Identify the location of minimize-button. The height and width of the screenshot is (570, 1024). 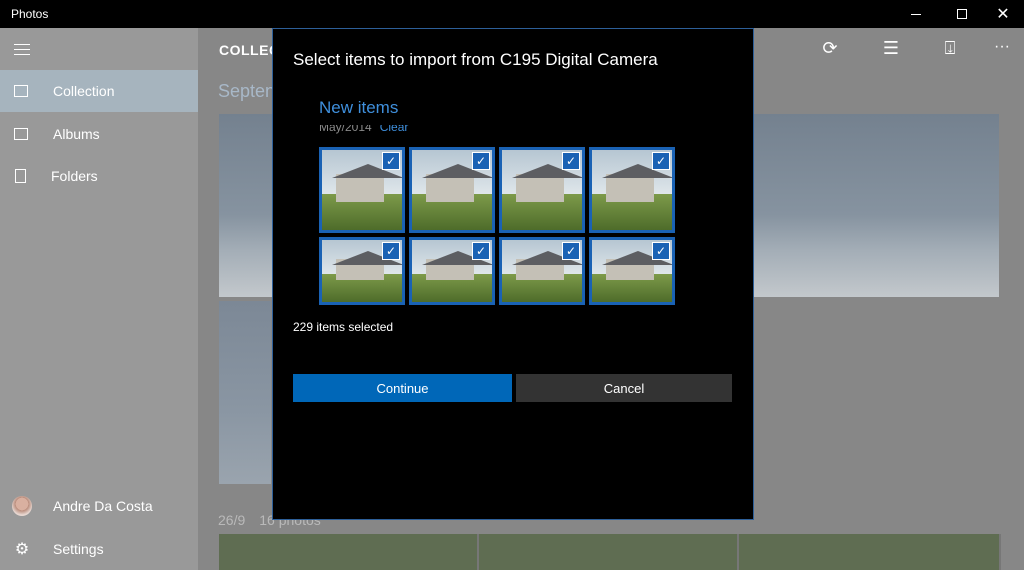
(916, 14).